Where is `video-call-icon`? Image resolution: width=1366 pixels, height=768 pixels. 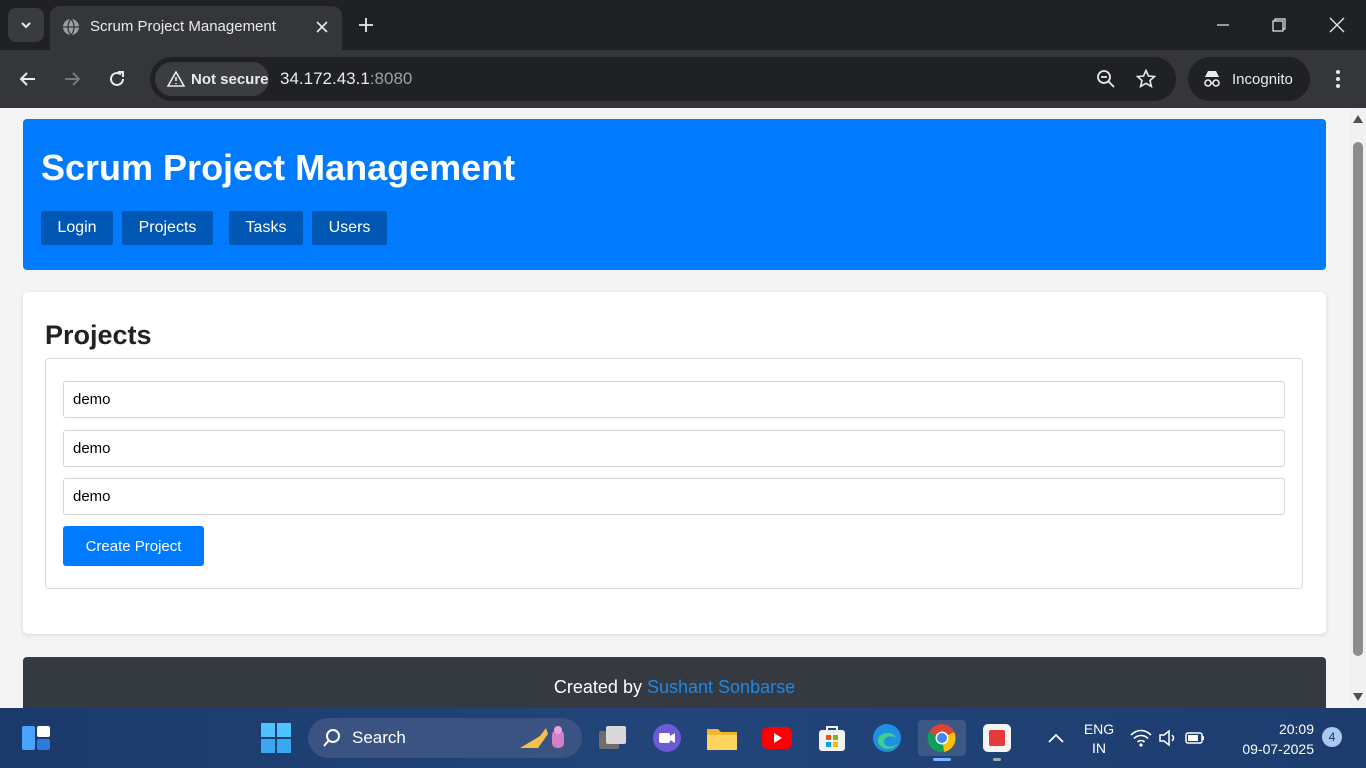
video-call-icon is located at coordinates (667, 738).